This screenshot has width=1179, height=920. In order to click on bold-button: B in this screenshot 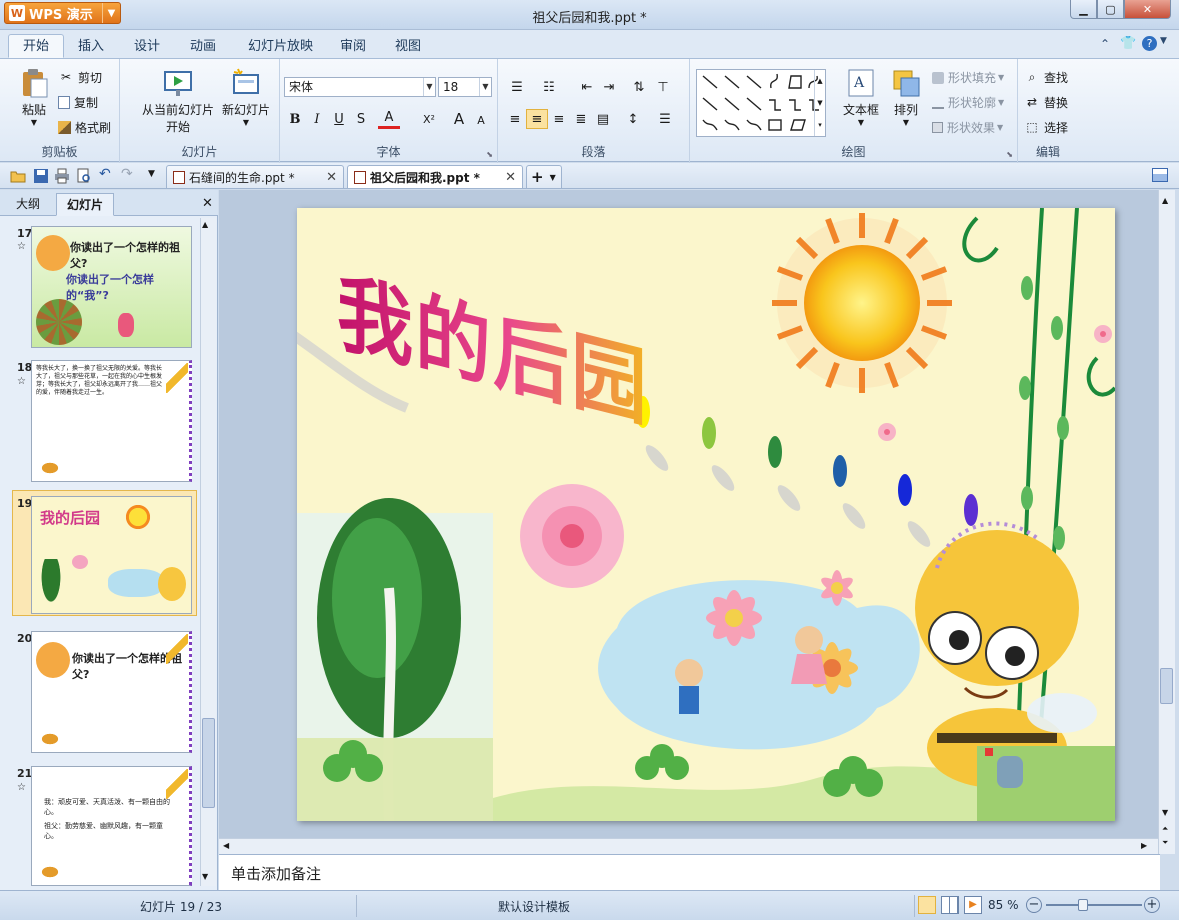, I will do `click(295, 119)`.